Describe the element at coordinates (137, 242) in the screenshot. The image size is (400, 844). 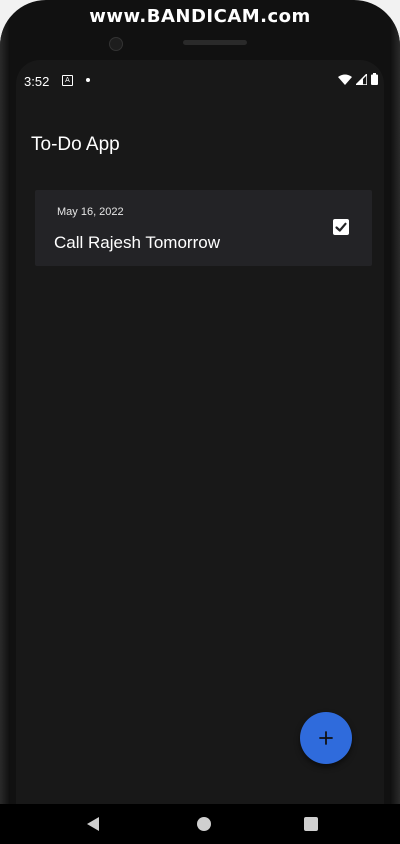
I see `task-title: Call Rajesh Tomorrow` at that location.